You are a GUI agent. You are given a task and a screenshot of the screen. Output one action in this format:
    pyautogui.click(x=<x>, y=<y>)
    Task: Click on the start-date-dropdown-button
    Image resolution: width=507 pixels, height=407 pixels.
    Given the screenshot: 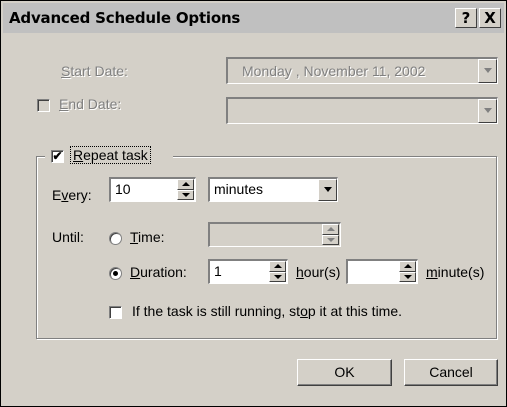 What is the action you would take?
    pyautogui.click(x=487, y=71)
    